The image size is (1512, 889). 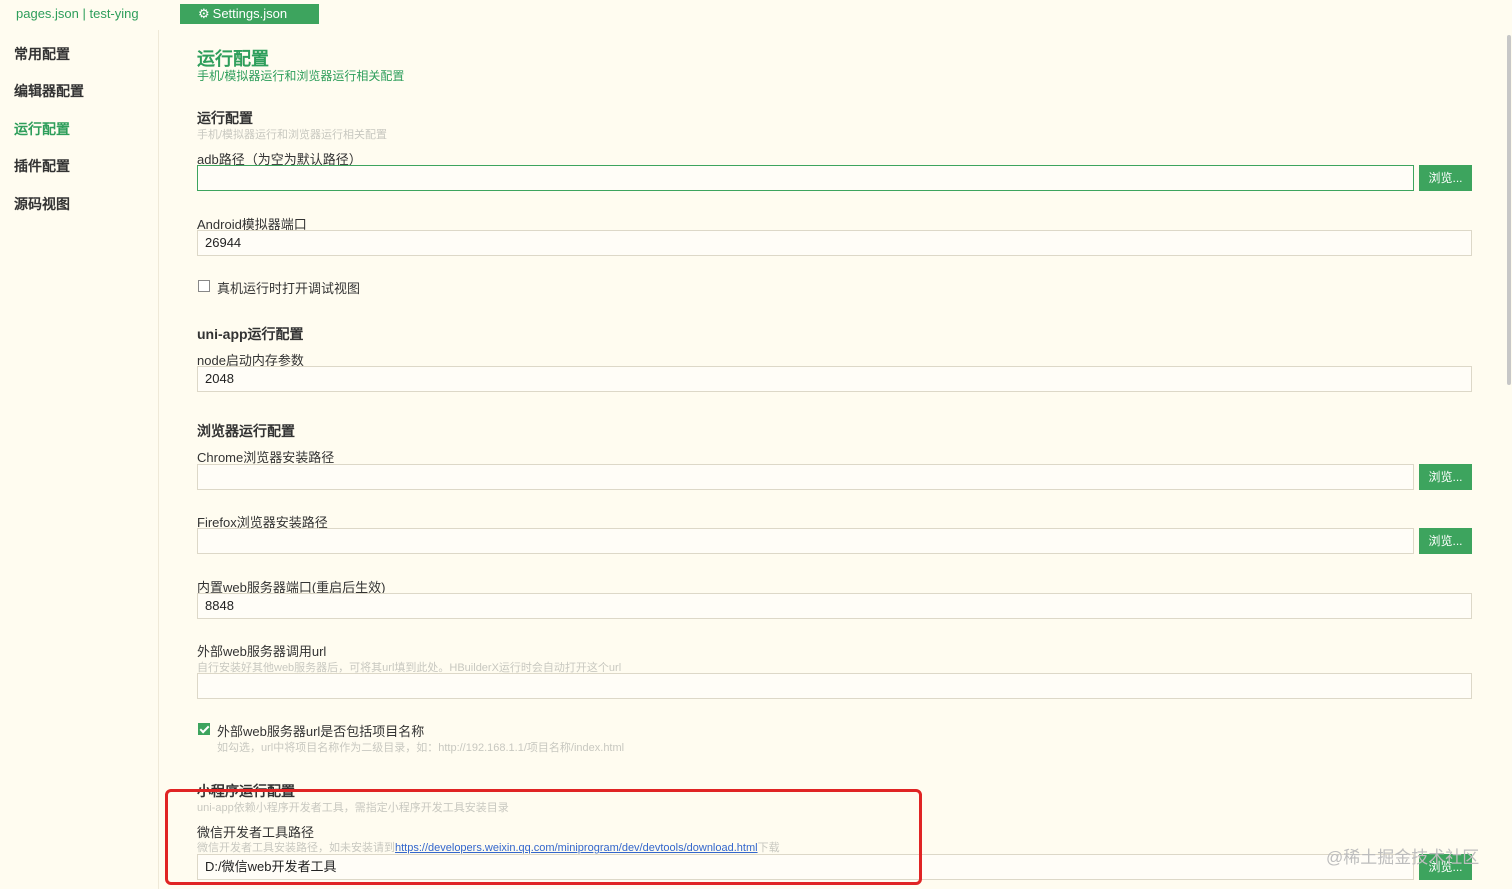 I want to click on run-section-heading: 运行配置, so click(x=225, y=118).